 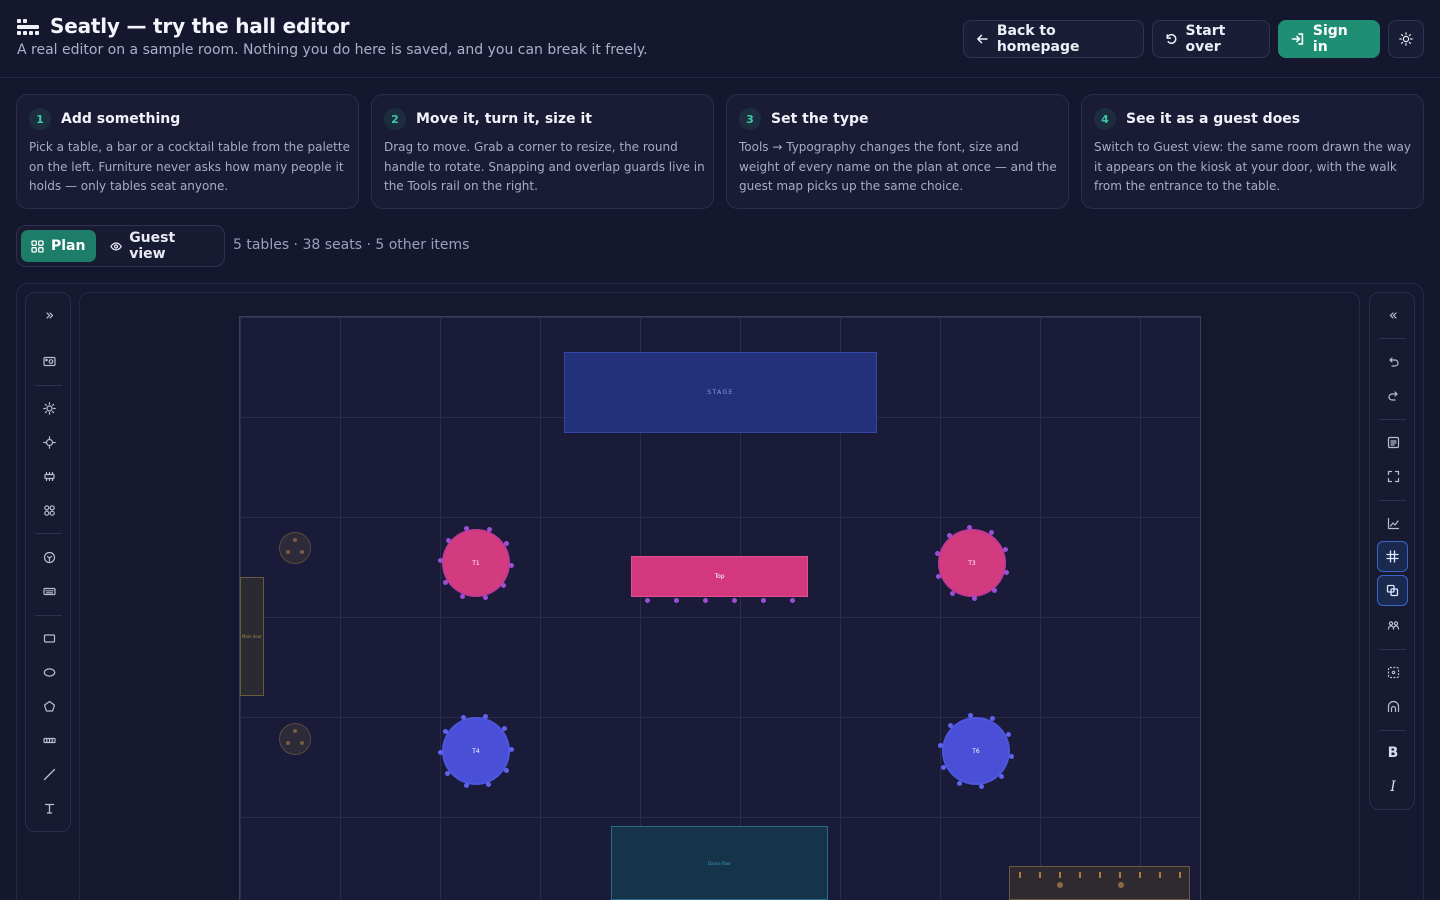 I want to click on step-title: Set the type, so click(x=820, y=119).